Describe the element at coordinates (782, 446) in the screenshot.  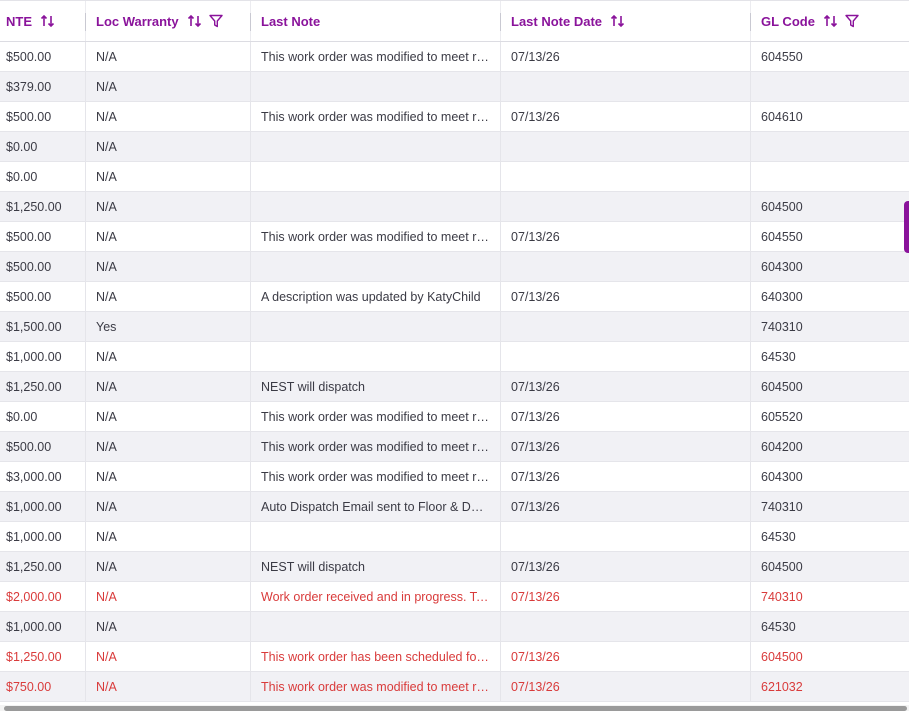
I see `cell-gl-code-text: 604200` at that location.